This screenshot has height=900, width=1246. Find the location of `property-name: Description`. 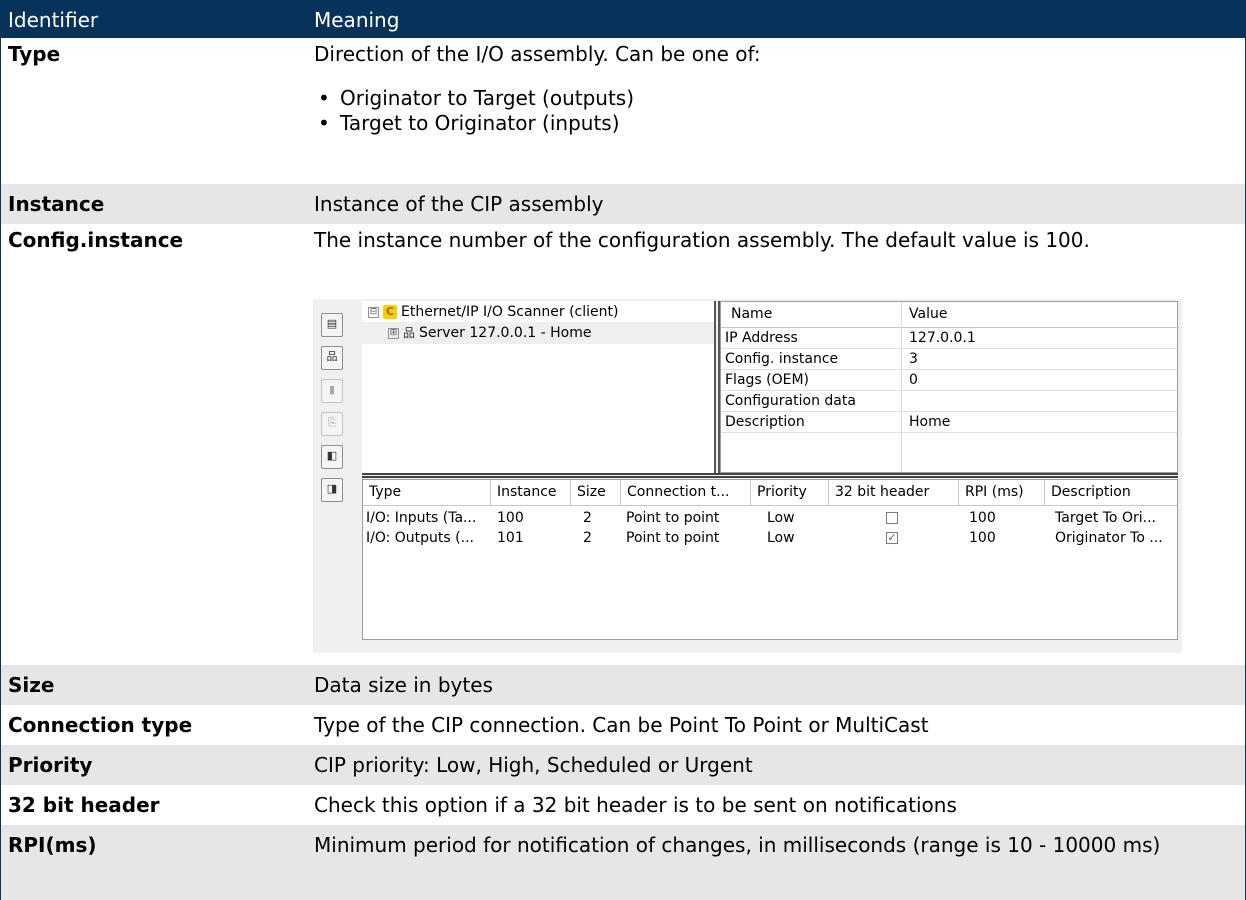

property-name: Description is located at coordinates (765, 422).